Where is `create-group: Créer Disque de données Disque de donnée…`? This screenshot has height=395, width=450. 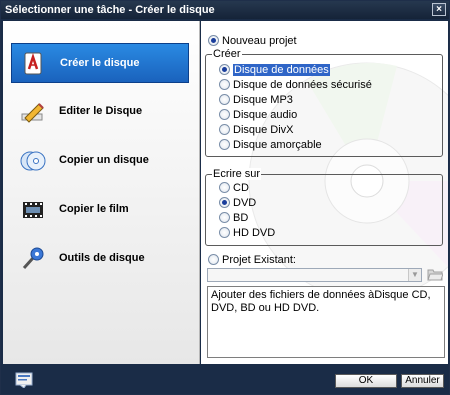
create-group: Créer Disque de données Disque de donnée… is located at coordinates (324, 102).